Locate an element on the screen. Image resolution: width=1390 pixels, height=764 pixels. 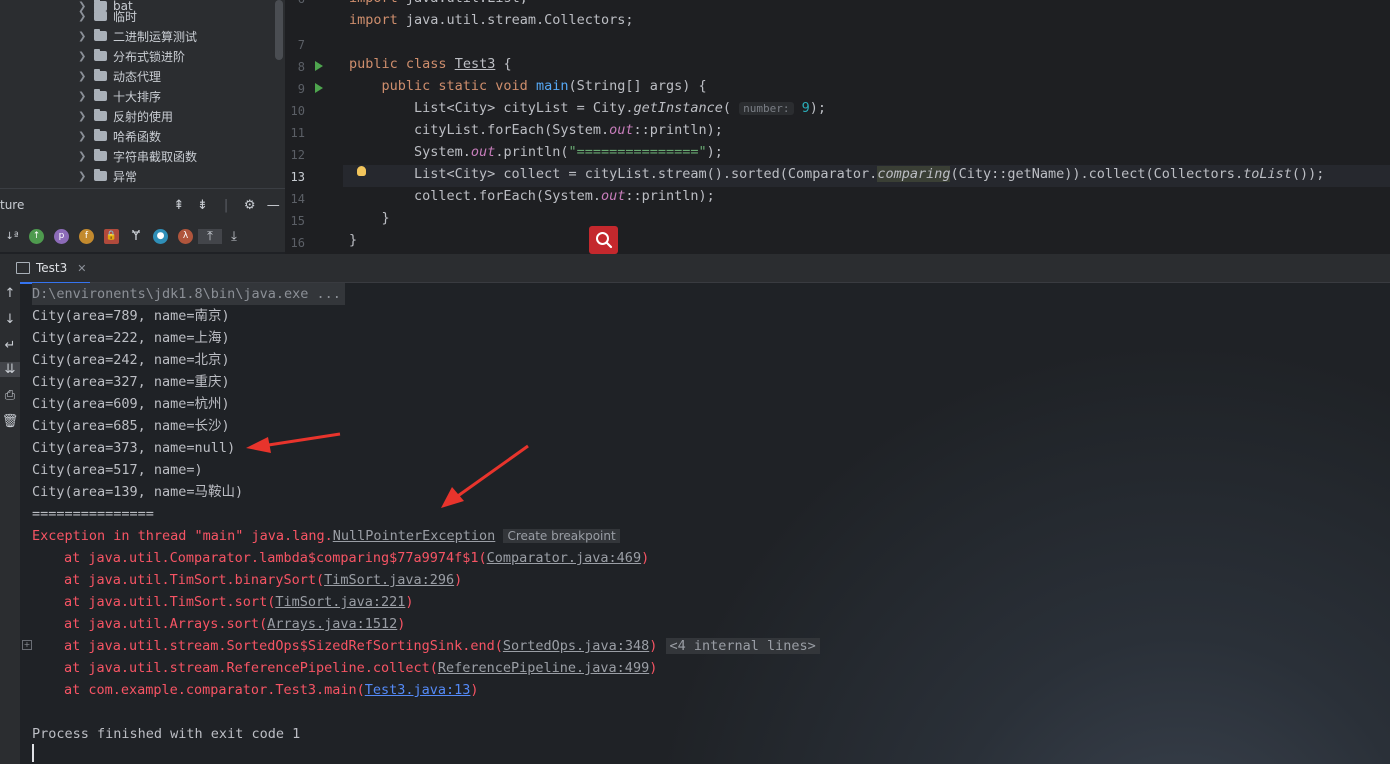
line-number: 6 is located at coordinates (295, 3).